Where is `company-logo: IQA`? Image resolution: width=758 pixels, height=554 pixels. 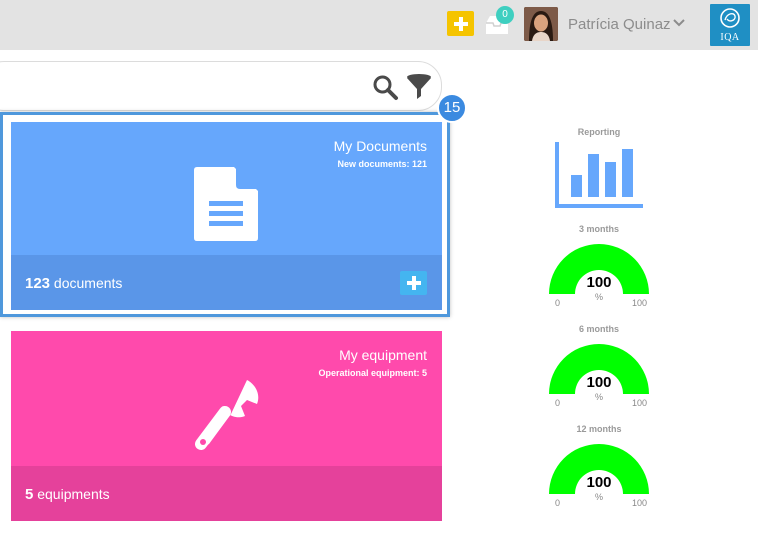
company-logo: IQA is located at coordinates (730, 25).